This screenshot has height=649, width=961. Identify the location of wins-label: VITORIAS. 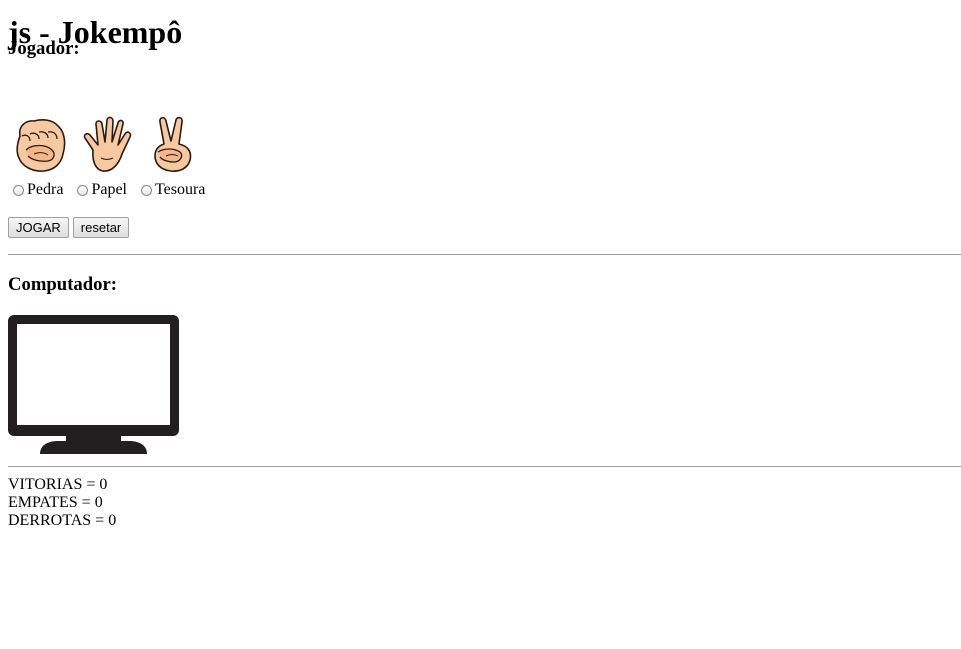
(45, 484).